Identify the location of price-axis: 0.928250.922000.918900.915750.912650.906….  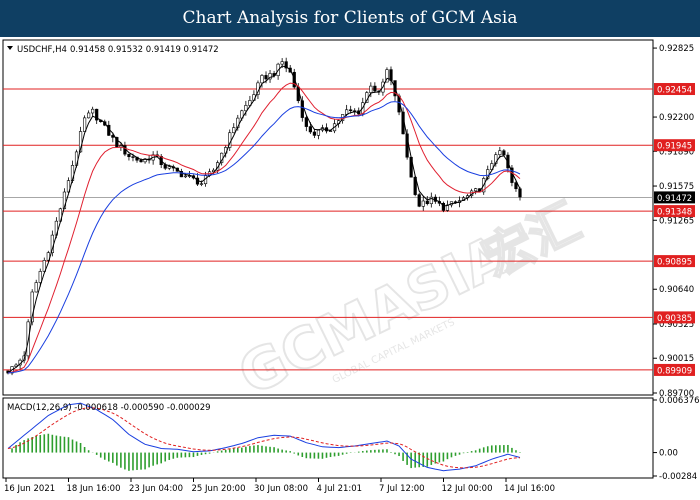
(673, 221).